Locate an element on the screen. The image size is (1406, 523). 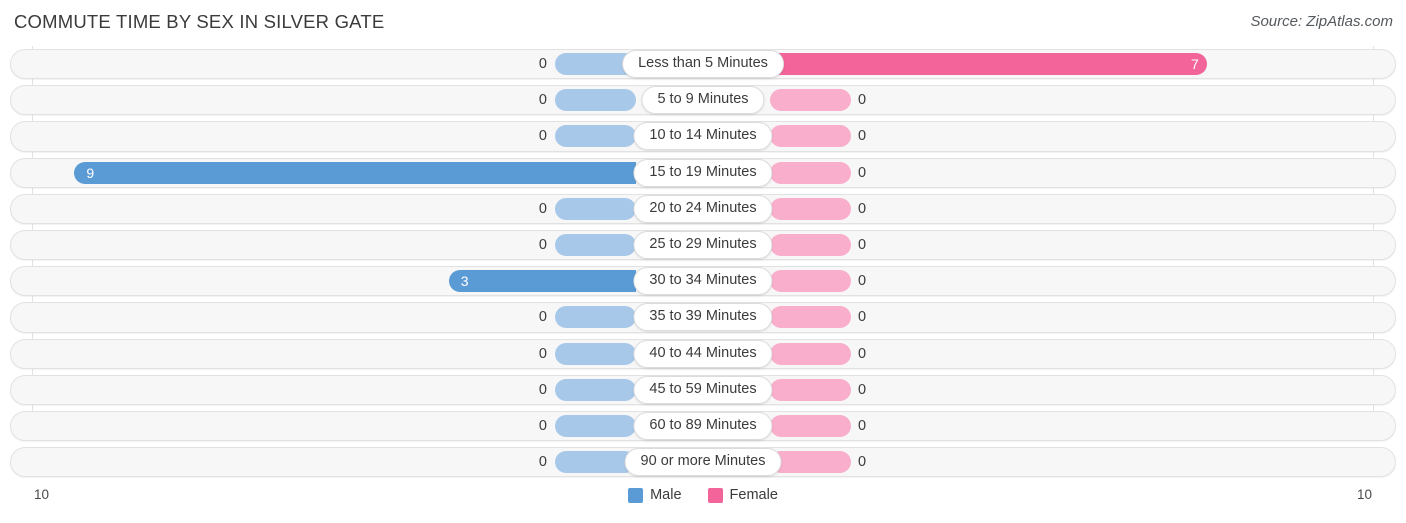
female-value-label: 7 is located at coordinates (1195, 64).